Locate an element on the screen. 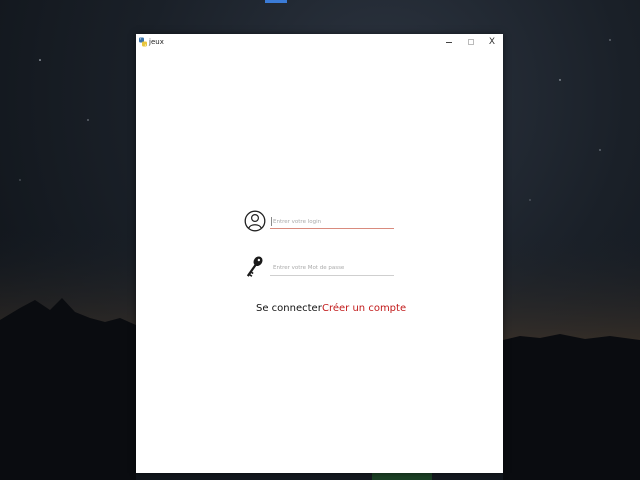  text-caret is located at coordinates (271, 221).